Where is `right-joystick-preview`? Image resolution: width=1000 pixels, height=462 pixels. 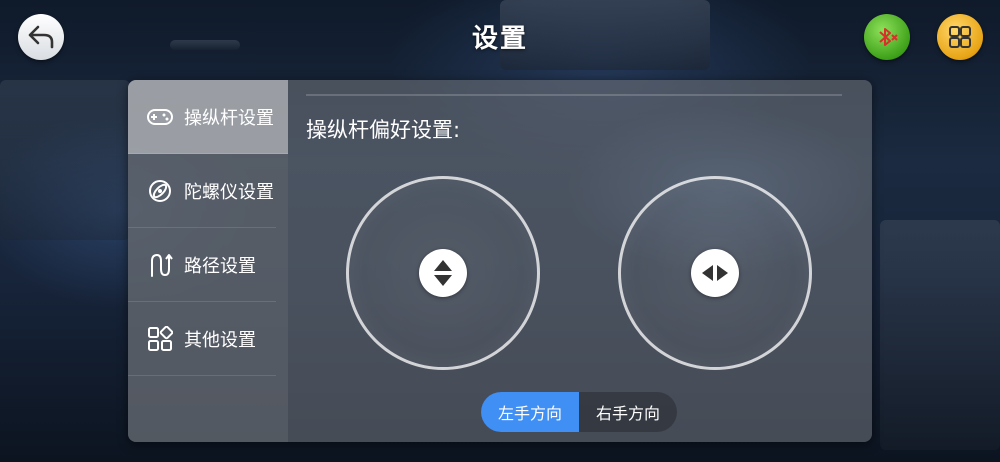 right-joystick-preview is located at coordinates (715, 273).